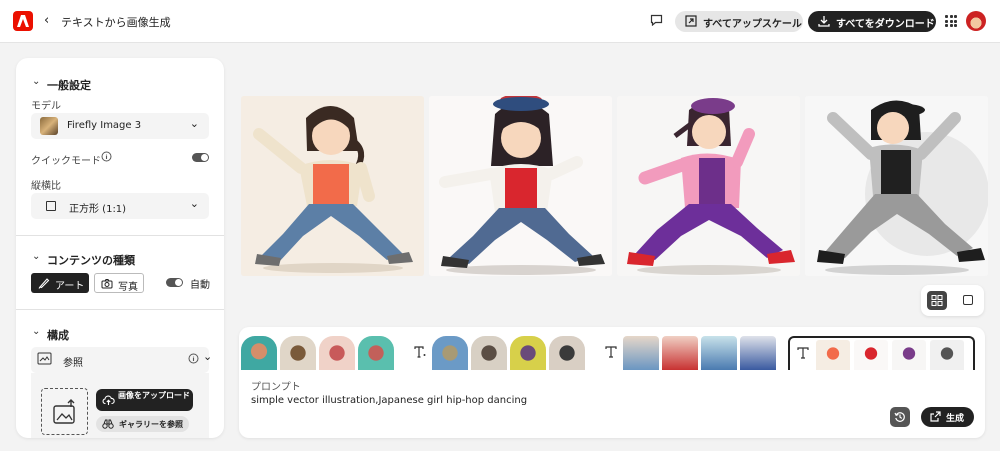 The width and height of the screenshot is (1000, 451). What do you see at coordinates (500, 21) in the screenshot?
I see `top-bar: ‹ テキストから画像生成 すべてアップスケール すべてをダウンロード` at bounding box center [500, 21].